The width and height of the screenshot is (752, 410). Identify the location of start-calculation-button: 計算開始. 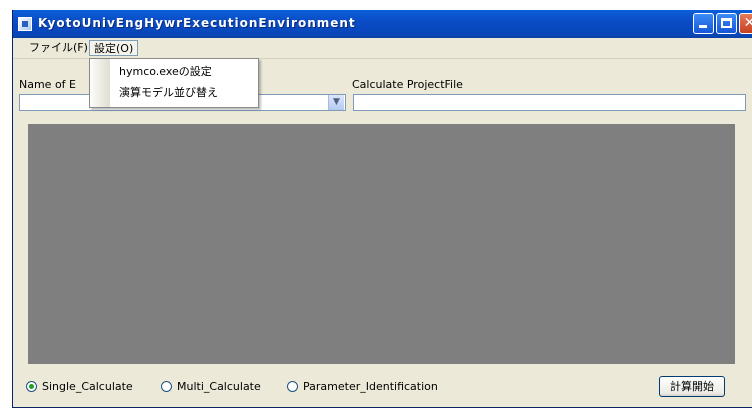
(692, 386).